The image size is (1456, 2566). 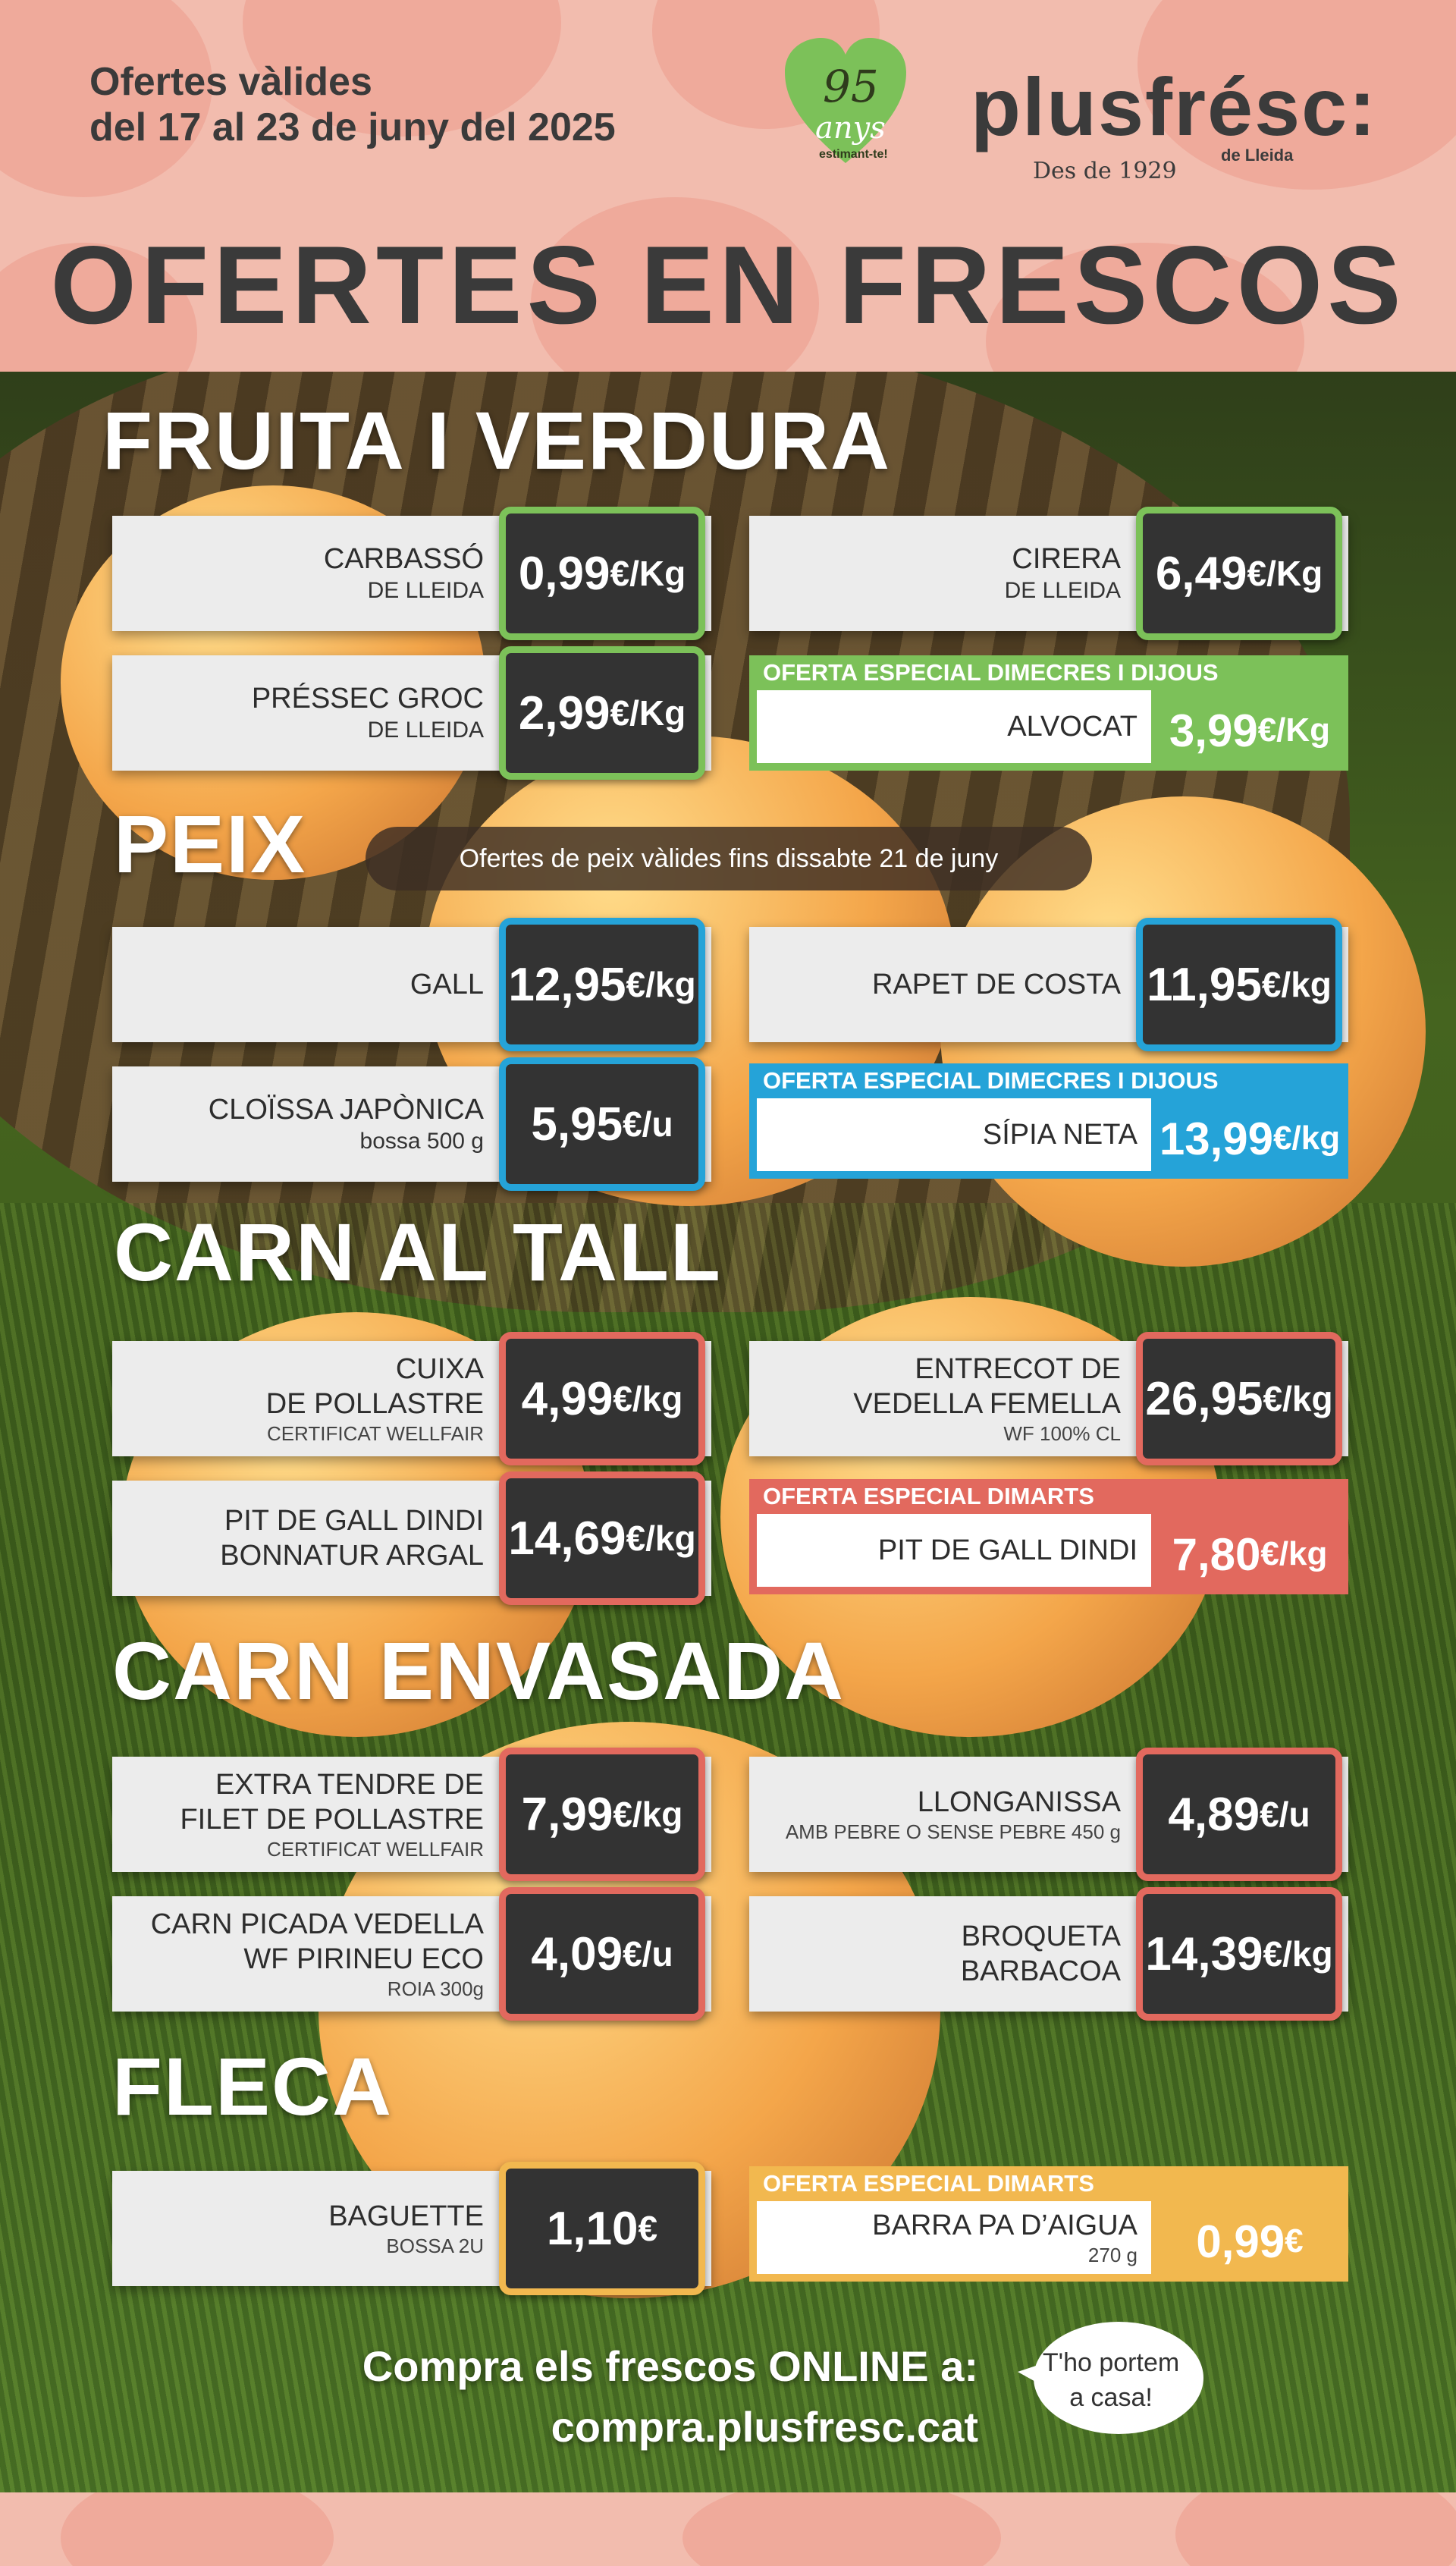 What do you see at coordinates (346, 1124) in the screenshot?
I see `product-name: CLOÏSSA JAPÒNICA bossa 500 g` at bounding box center [346, 1124].